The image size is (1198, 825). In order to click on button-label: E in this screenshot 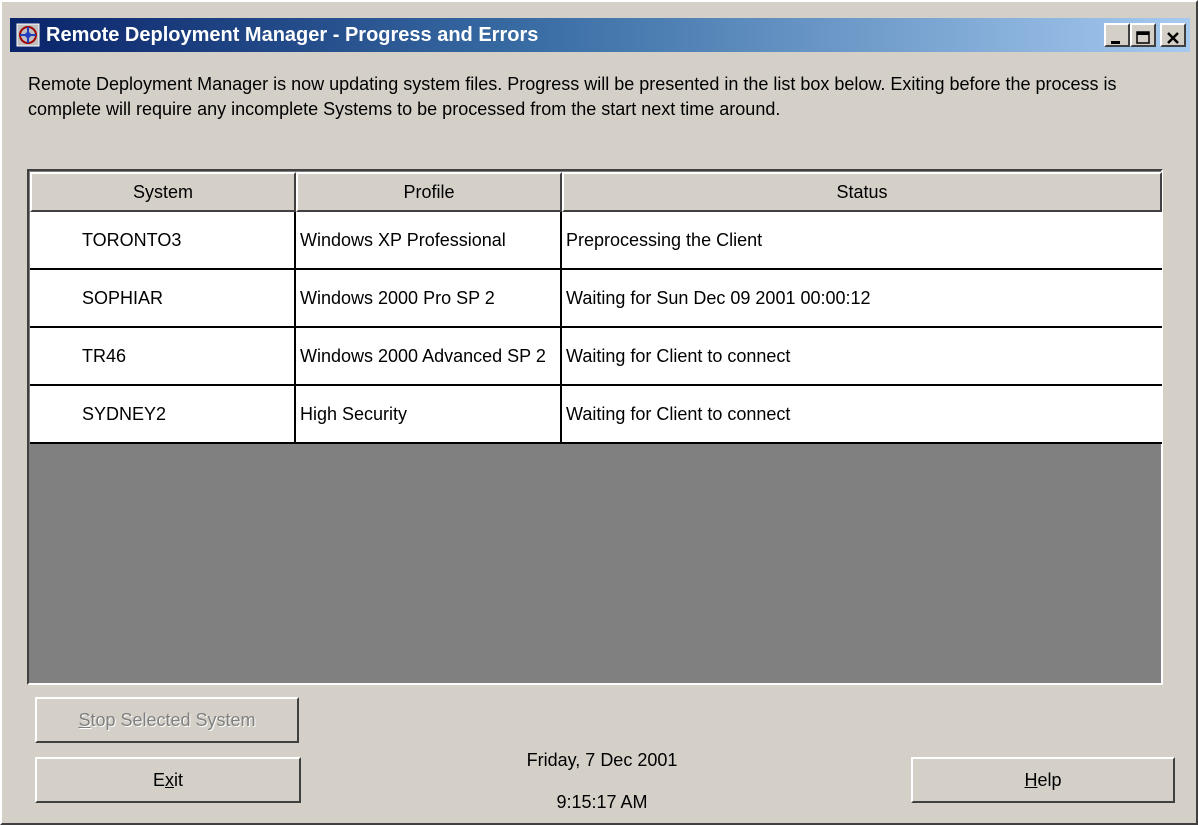, I will do `click(158, 780)`.